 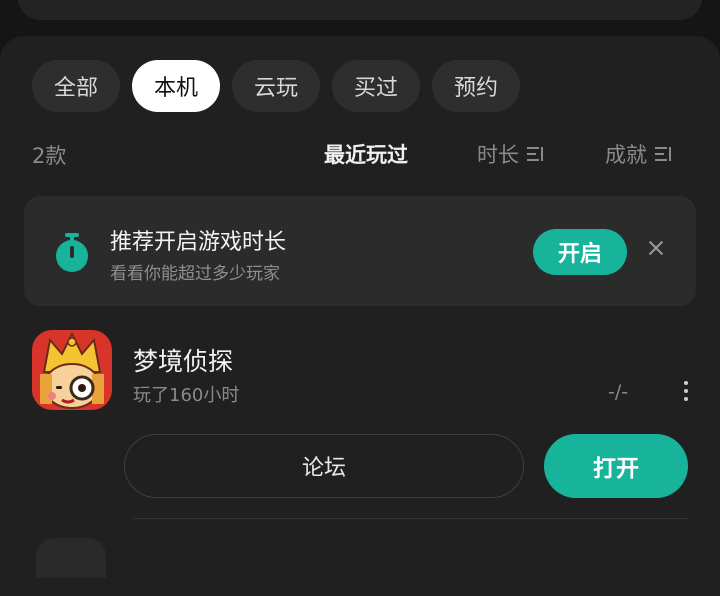 I want to click on detective-character-icon, so click(x=72, y=370).